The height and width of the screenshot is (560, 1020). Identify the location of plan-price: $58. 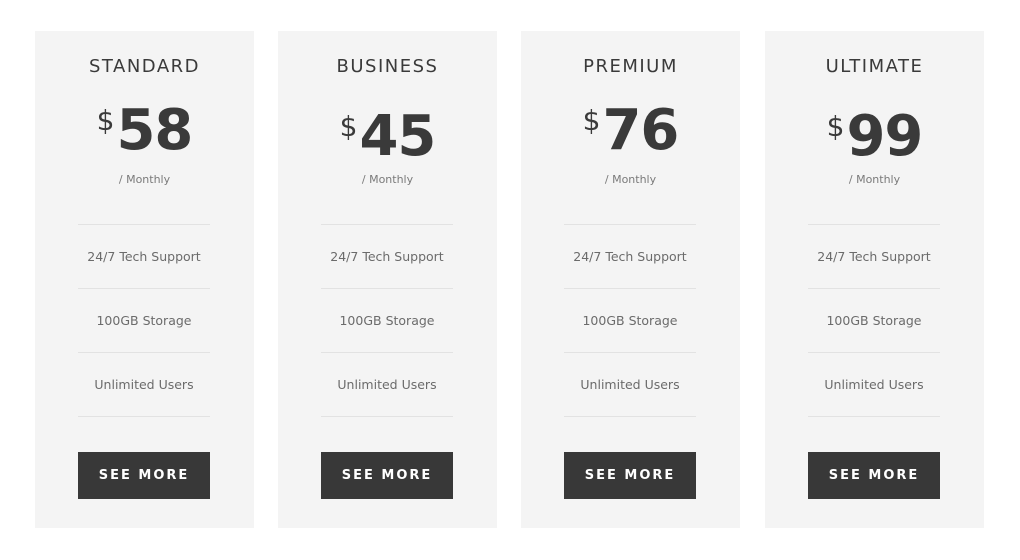
(144, 131).